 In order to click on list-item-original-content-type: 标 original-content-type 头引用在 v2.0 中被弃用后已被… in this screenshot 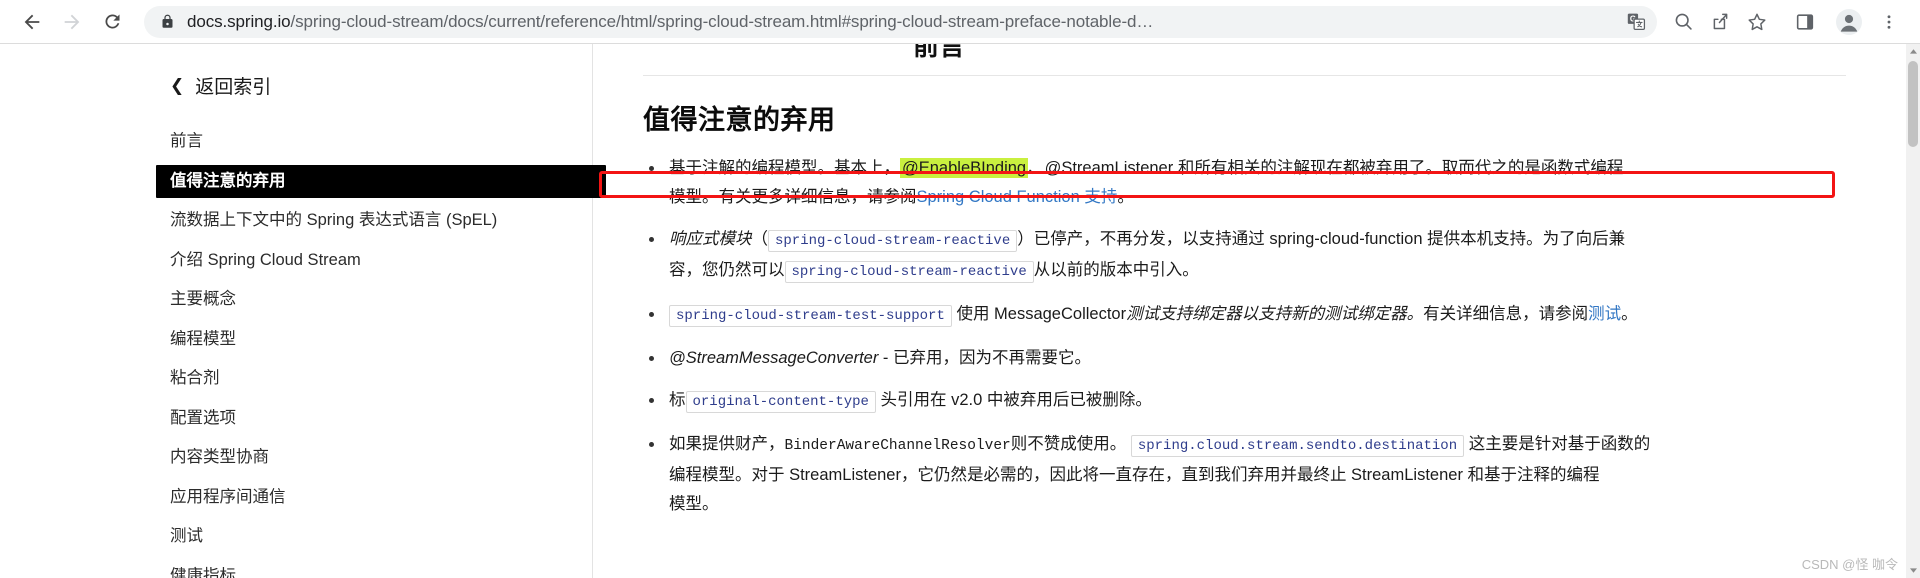, I will do `click(1244, 401)`.